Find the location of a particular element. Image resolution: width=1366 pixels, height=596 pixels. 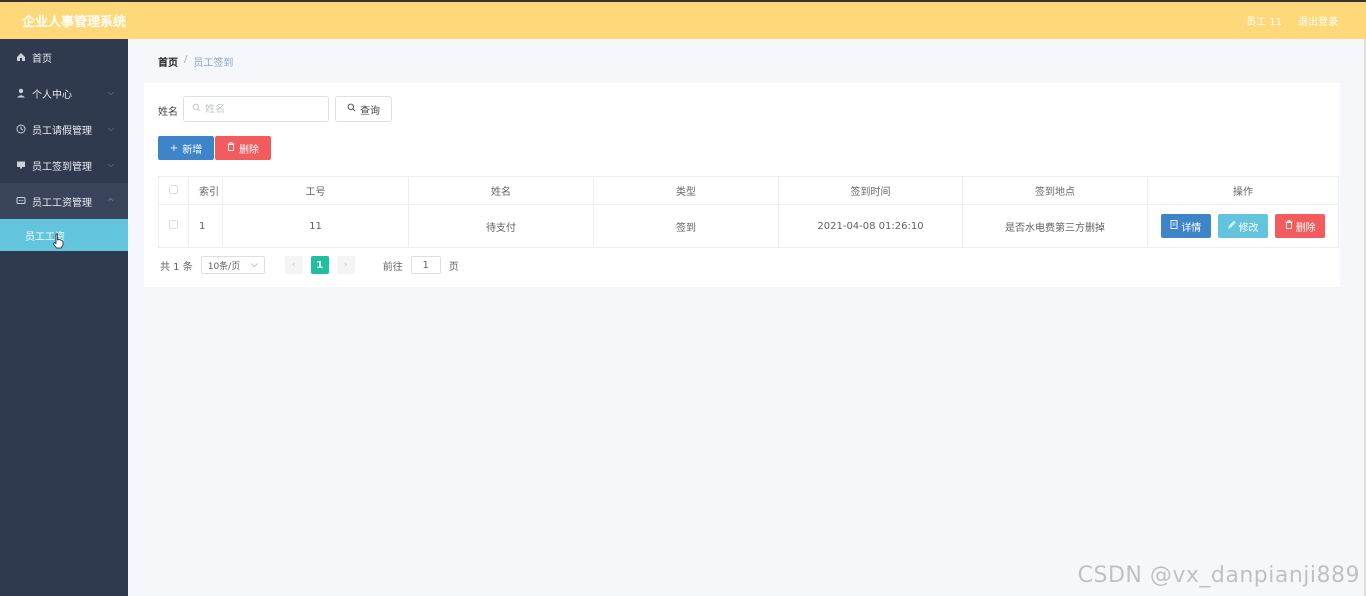

col-header-location: 签到地点 is located at coordinates (1055, 190).